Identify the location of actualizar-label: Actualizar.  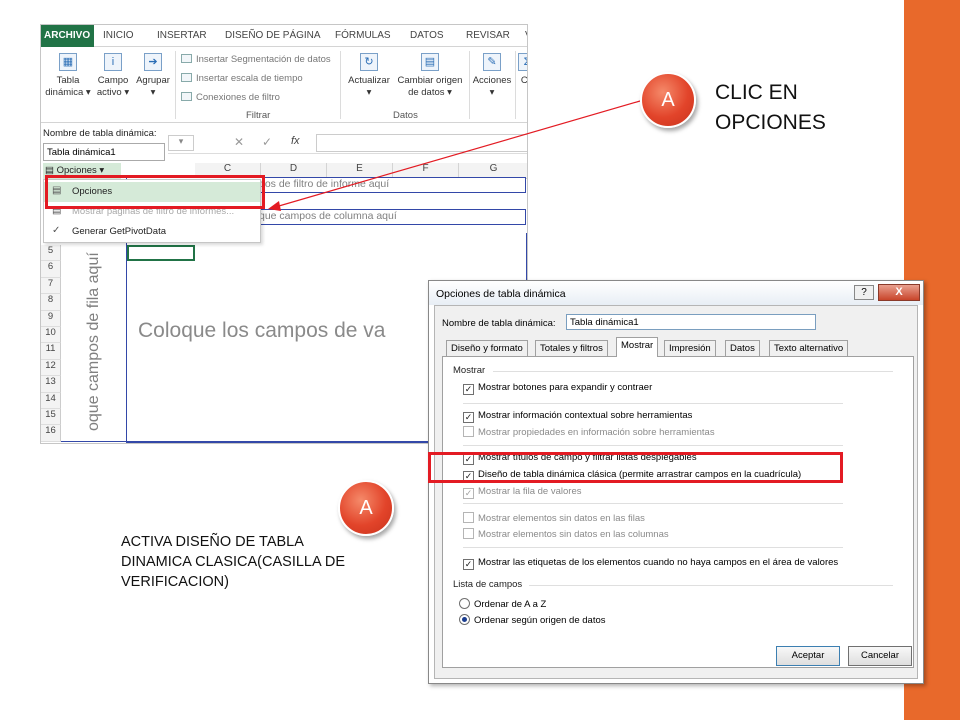
(369, 80).